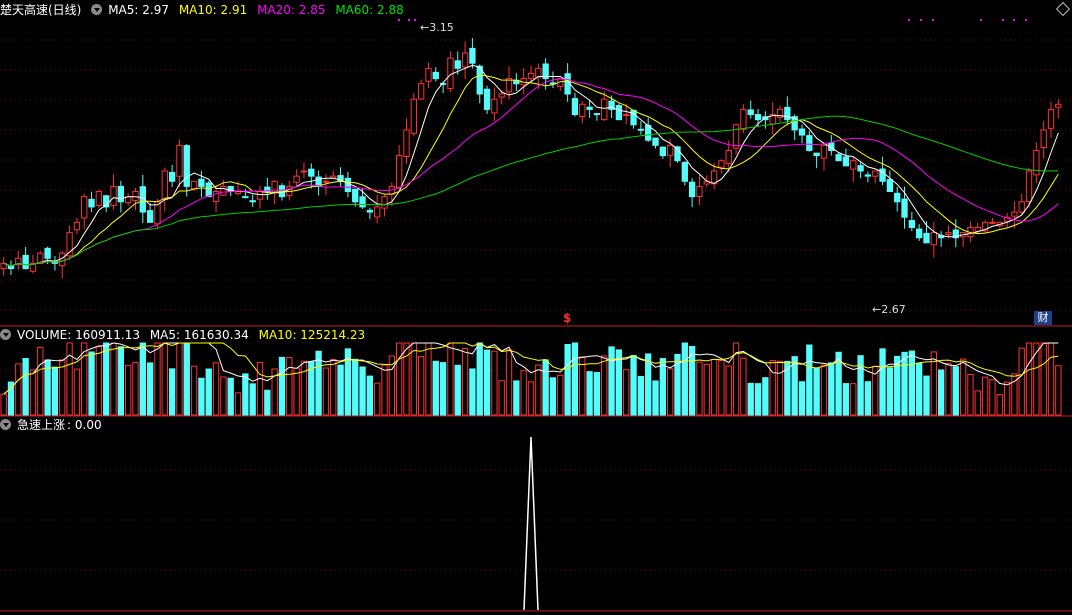 This screenshot has width=1072, height=615. Describe the element at coordinates (437, 27) in the screenshot. I see `high-price-label: ←3.15` at that location.